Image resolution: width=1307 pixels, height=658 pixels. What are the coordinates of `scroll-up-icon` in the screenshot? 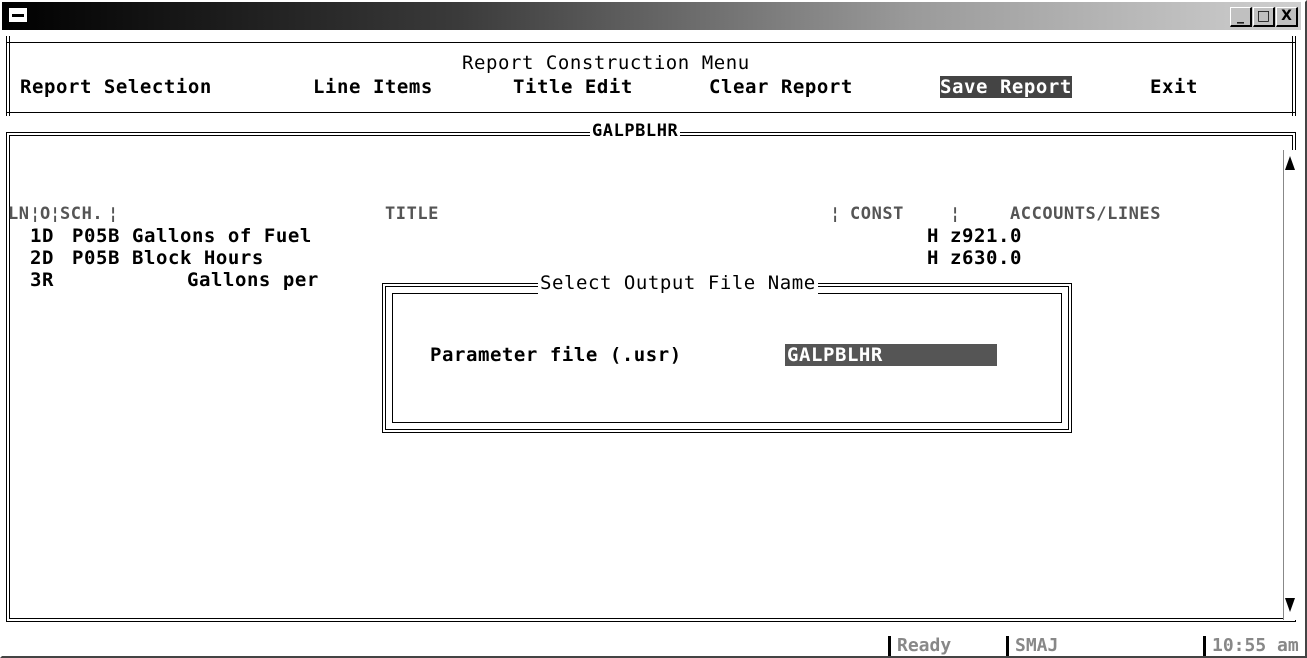 It's located at (1290, 163).